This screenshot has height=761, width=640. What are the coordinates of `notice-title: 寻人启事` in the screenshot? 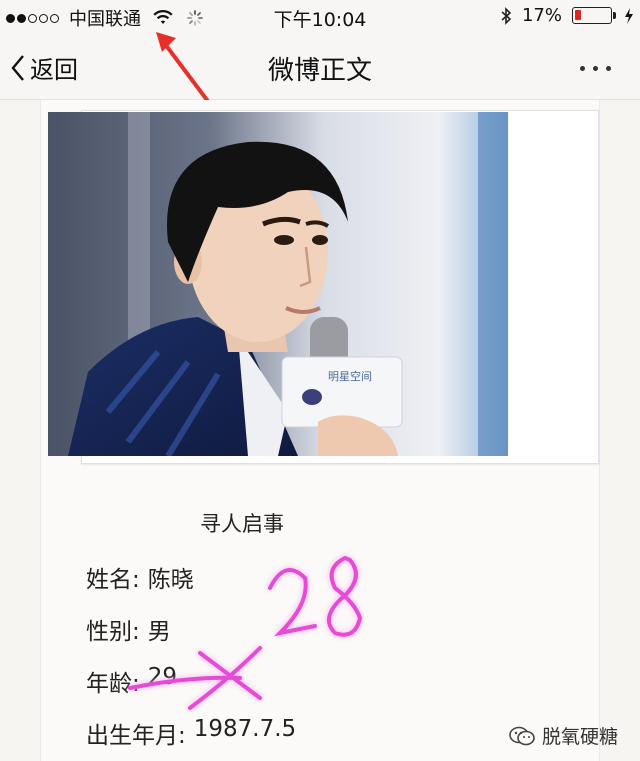 It's located at (242, 524).